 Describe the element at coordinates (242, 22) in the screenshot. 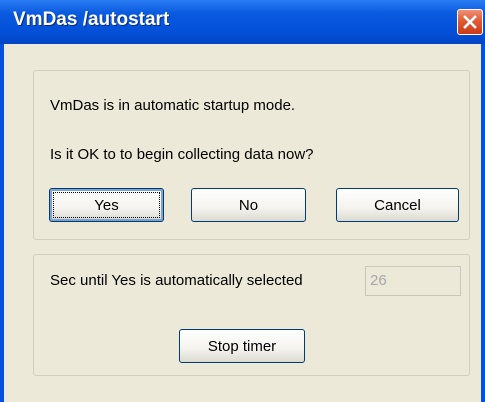

I see `title-bar: VmDas /autostart` at that location.